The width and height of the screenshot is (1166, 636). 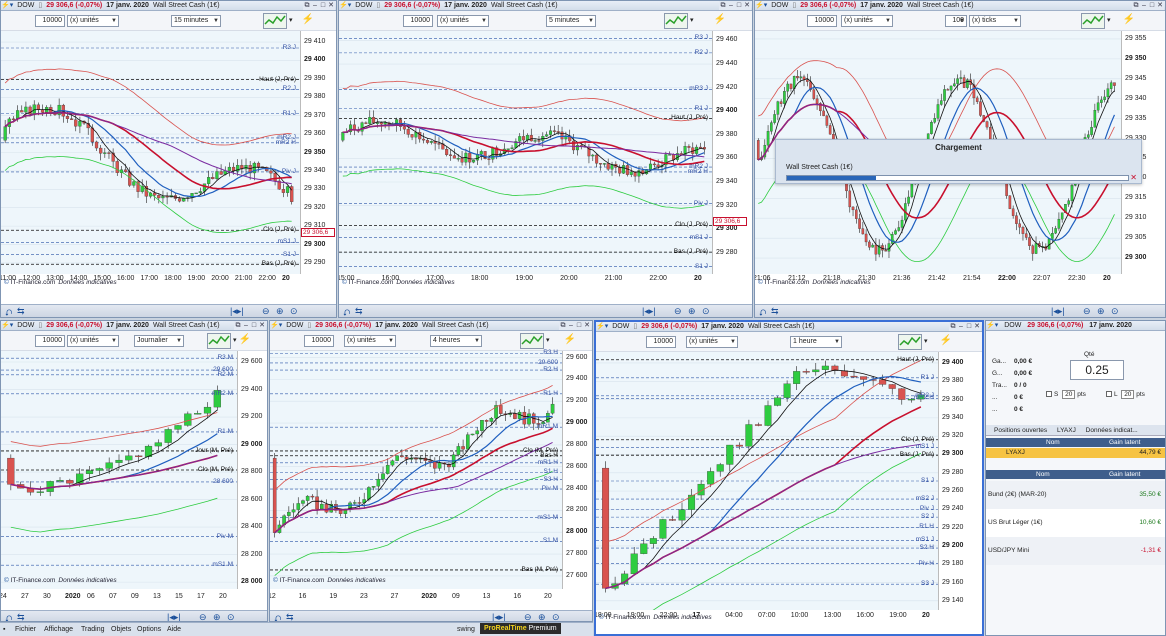 I want to click on menu-view: Affichage, so click(x=58, y=629).